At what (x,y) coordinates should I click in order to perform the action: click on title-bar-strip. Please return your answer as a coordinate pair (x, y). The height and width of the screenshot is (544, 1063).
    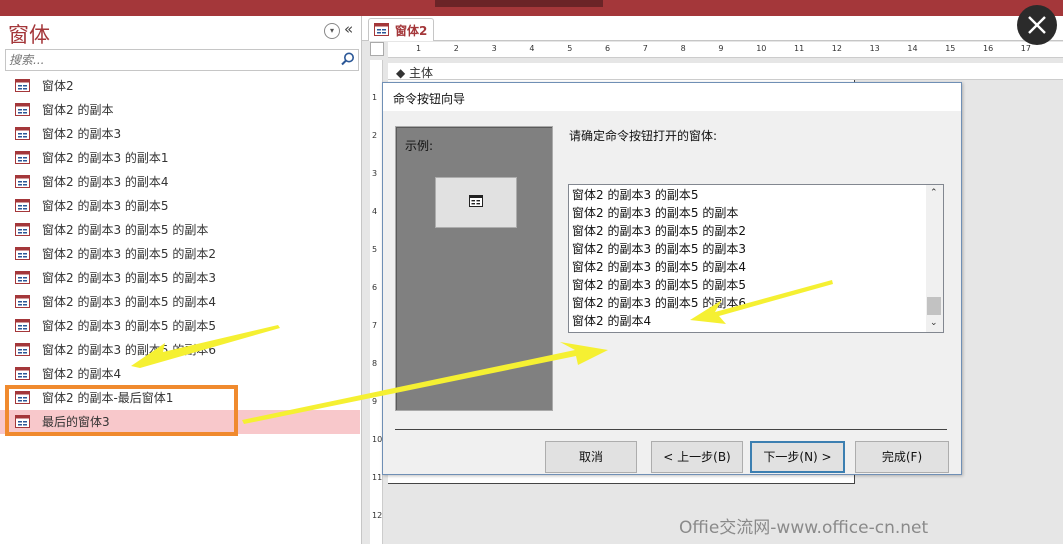
    Looking at the image, I should click on (531, 8).